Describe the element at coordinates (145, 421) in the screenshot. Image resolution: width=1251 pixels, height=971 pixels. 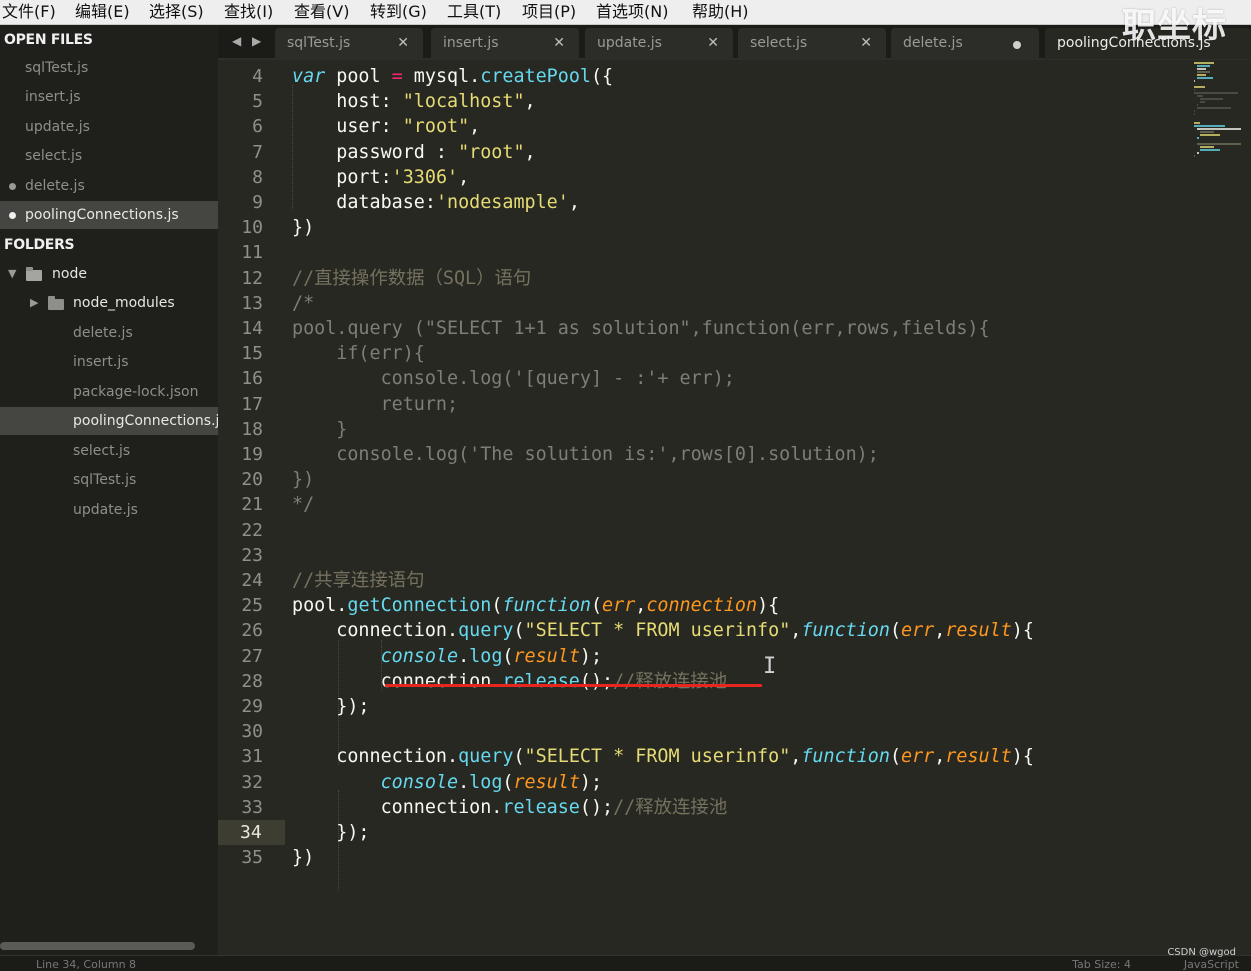
I see `tree-file-label: poolingConnections.js` at that location.